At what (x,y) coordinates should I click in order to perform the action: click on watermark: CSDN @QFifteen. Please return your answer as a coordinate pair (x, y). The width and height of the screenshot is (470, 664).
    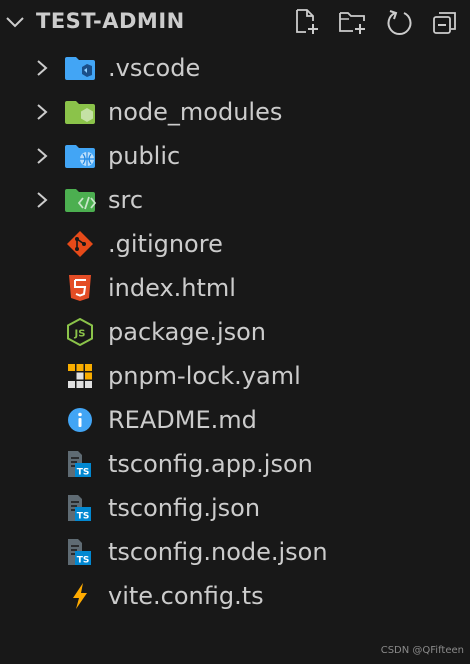
    Looking at the image, I should click on (422, 650).